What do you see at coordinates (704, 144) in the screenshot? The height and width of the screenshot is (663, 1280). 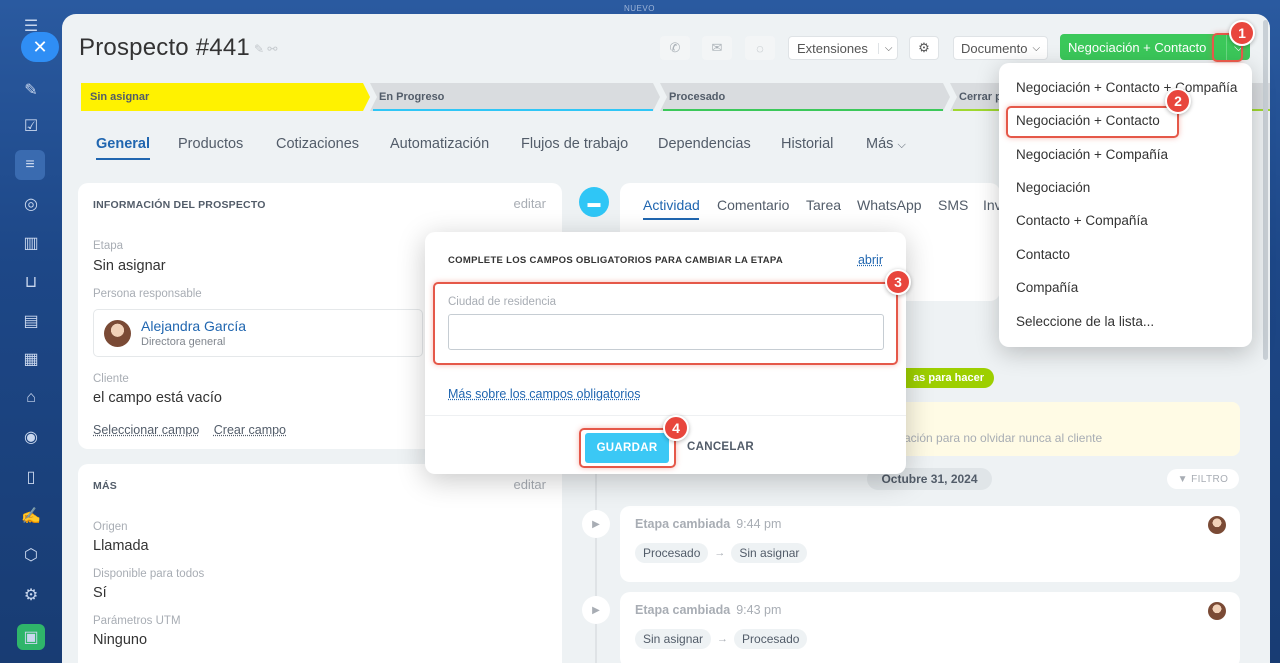 I see `tab-dependencias: Dependencias` at bounding box center [704, 144].